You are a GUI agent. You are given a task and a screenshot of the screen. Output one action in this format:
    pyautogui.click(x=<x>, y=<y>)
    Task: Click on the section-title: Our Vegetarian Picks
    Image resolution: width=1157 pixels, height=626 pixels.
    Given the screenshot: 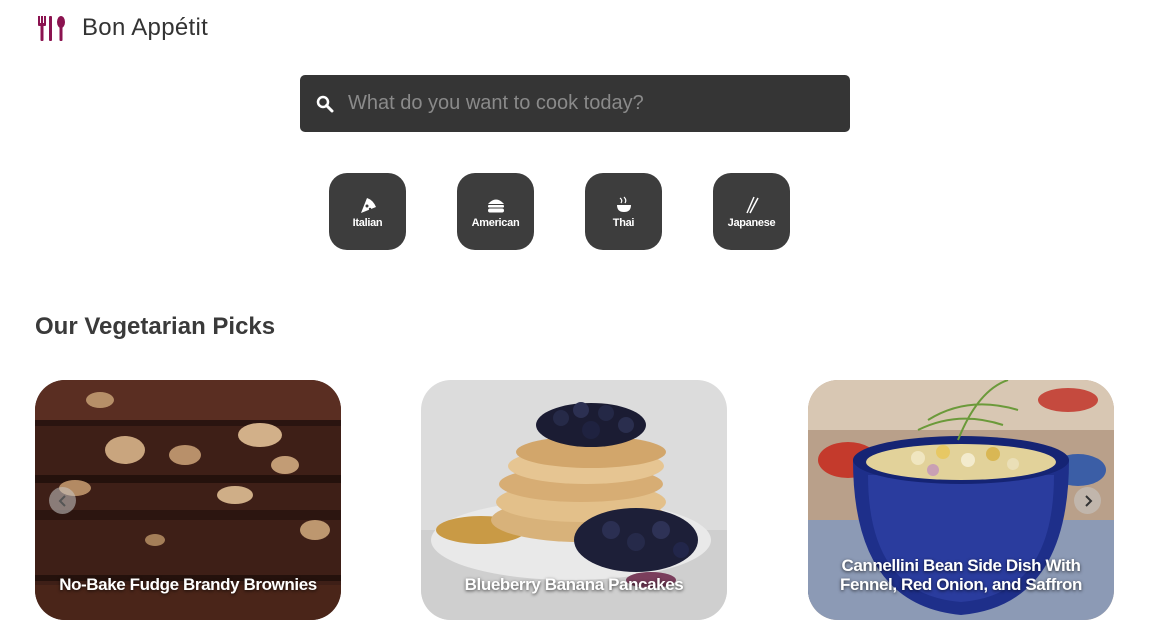 What is the action you would take?
    pyautogui.click(x=155, y=326)
    